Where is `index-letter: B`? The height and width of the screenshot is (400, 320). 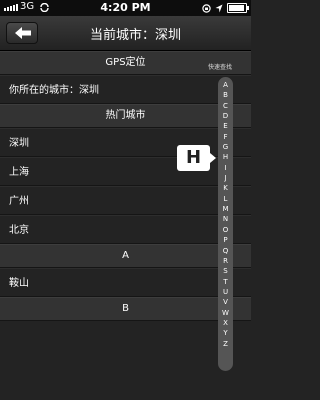 index-letter: B is located at coordinates (225, 95).